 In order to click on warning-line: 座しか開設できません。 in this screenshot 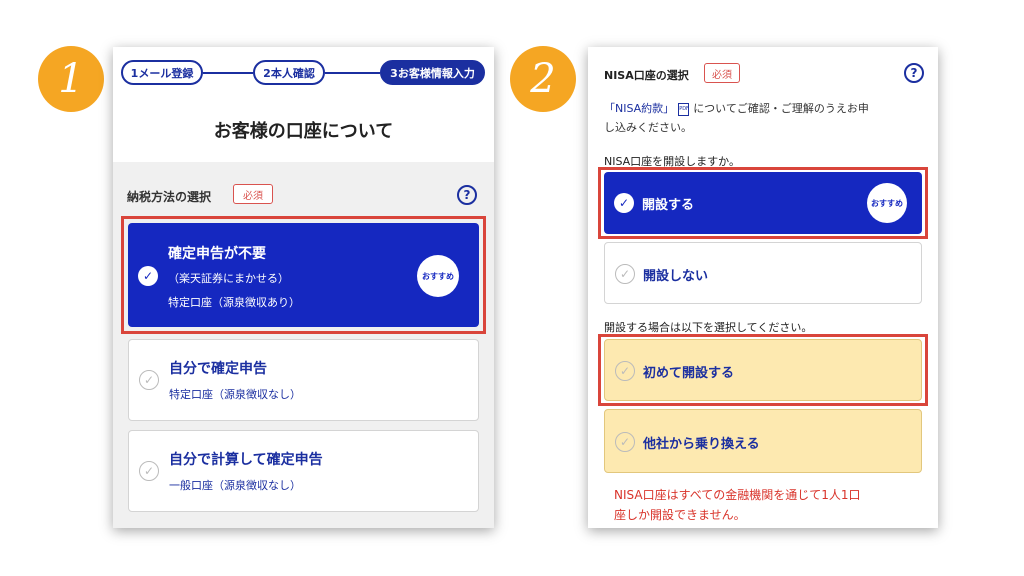, I will do `click(680, 515)`.